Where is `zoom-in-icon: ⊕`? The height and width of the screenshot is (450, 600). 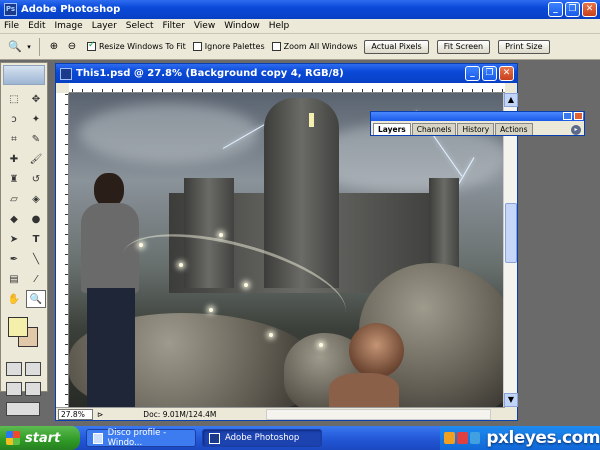
zoom-in-icon: ⊕ is located at coordinates (54, 47).